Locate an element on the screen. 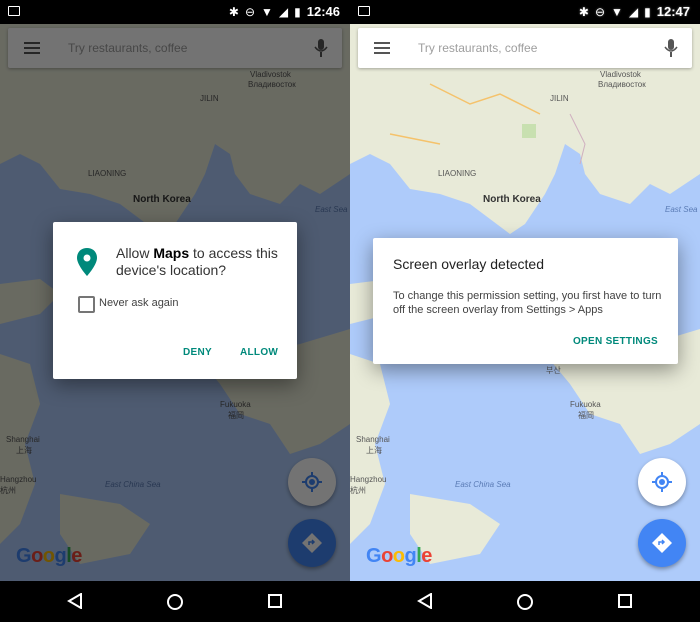 The height and width of the screenshot is (622, 700). map-label-vladivostok: Vladivostok is located at coordinates (620, 74).